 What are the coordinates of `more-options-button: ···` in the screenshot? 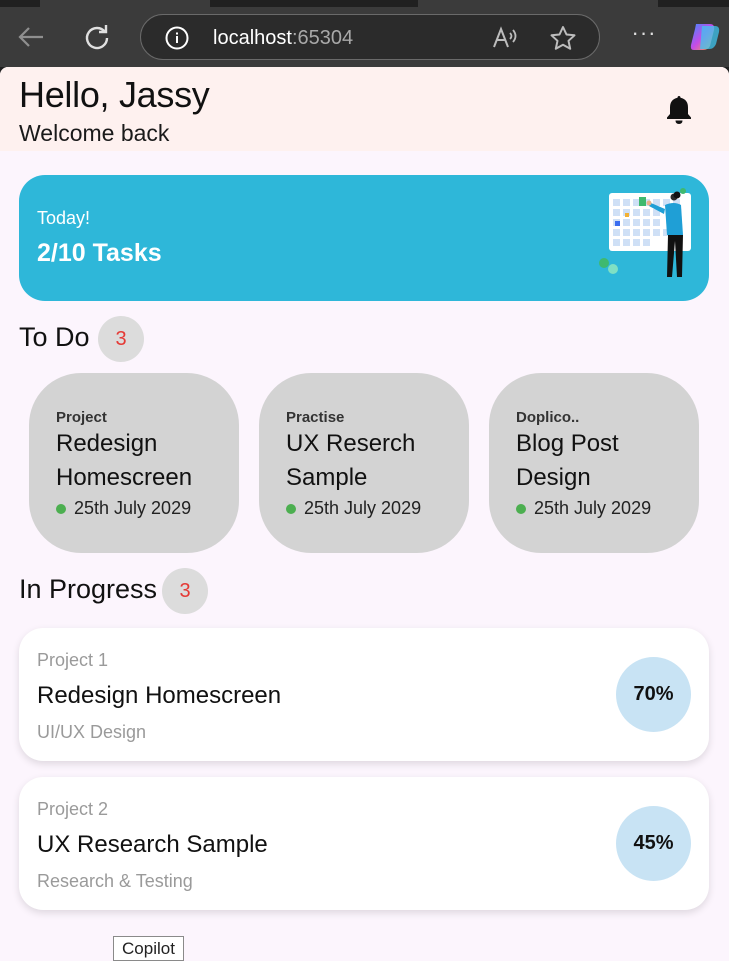 It's located at (644, 37).